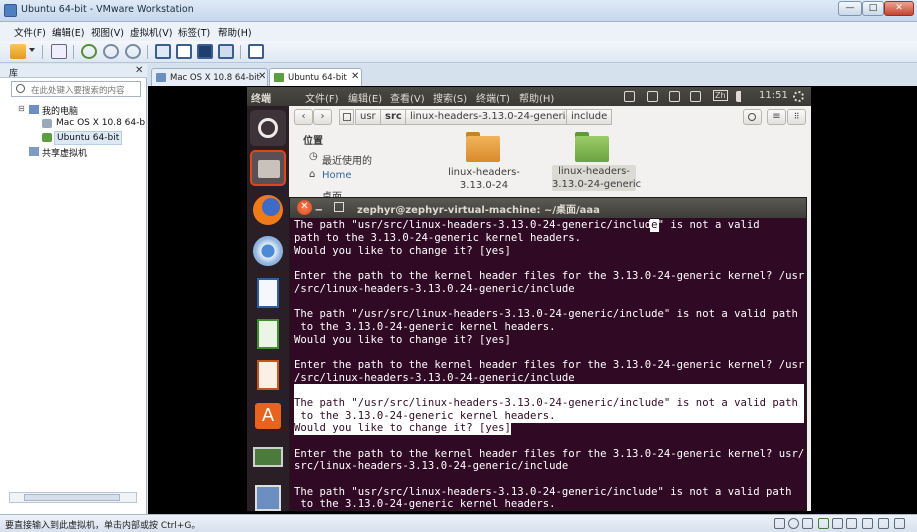  I want to click on firefox-icon, so click(268, 210).